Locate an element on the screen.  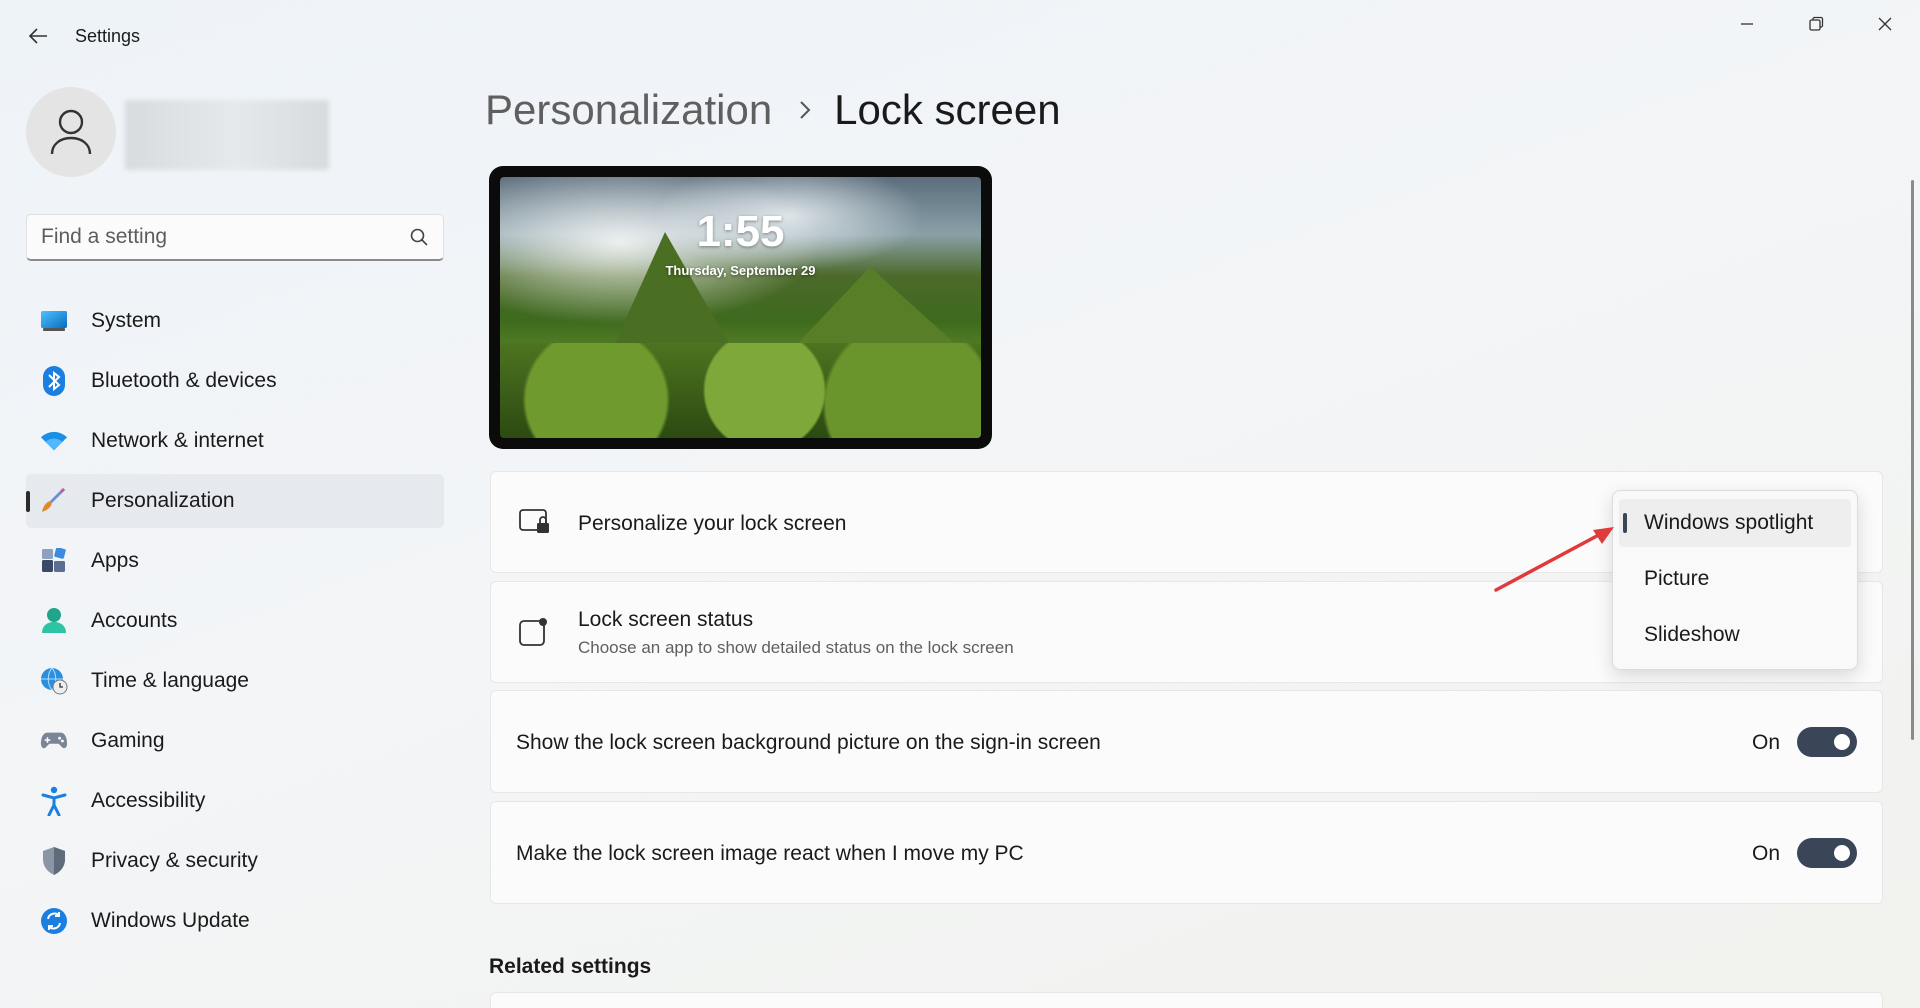
avatar is located at coordinates (71, 132).